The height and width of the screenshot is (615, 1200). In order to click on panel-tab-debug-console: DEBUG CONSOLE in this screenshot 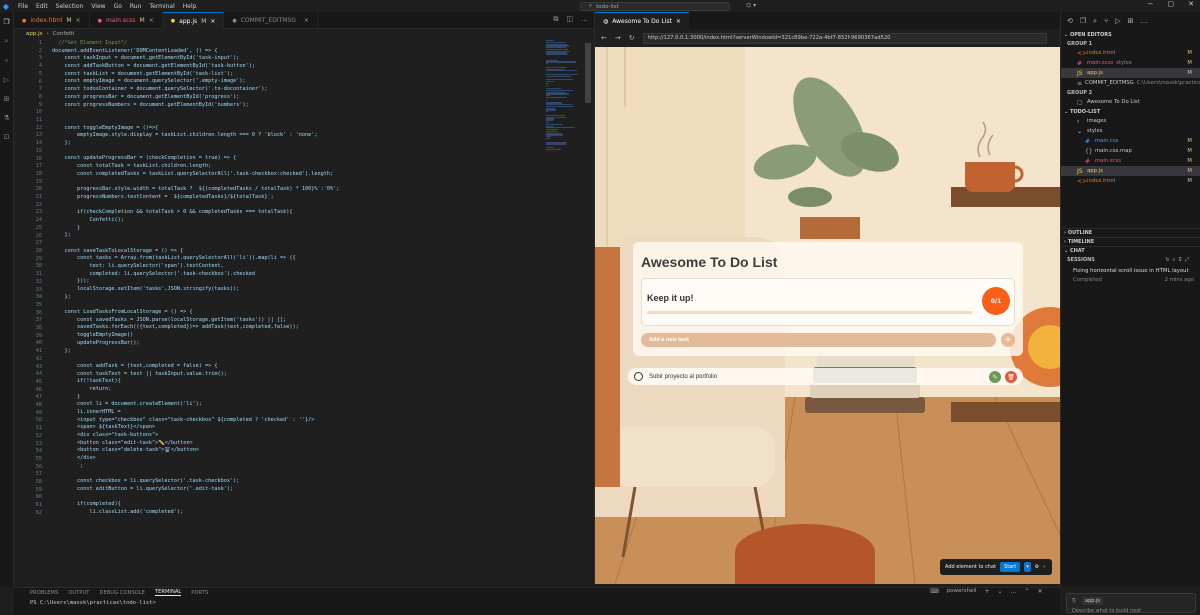, I will do `click(121, 593)`.